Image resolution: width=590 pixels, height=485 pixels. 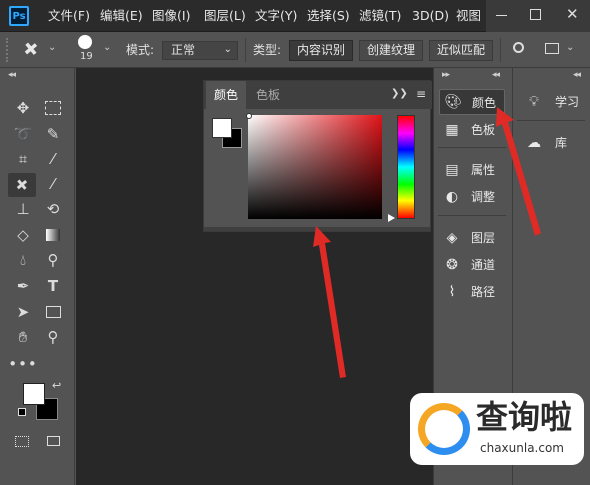 What do you see at coordinates (69, 16) in the screenshot?
I see `menu-file: 文件(F)` at bounding box center [69, 16].